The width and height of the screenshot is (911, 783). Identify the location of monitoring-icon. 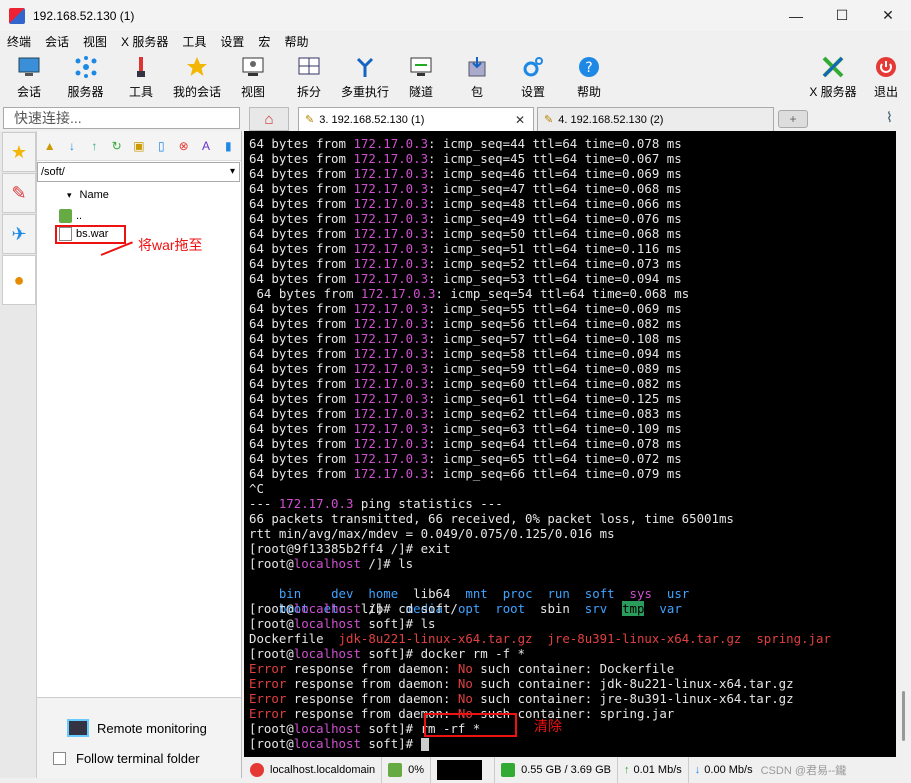
(78, 728).